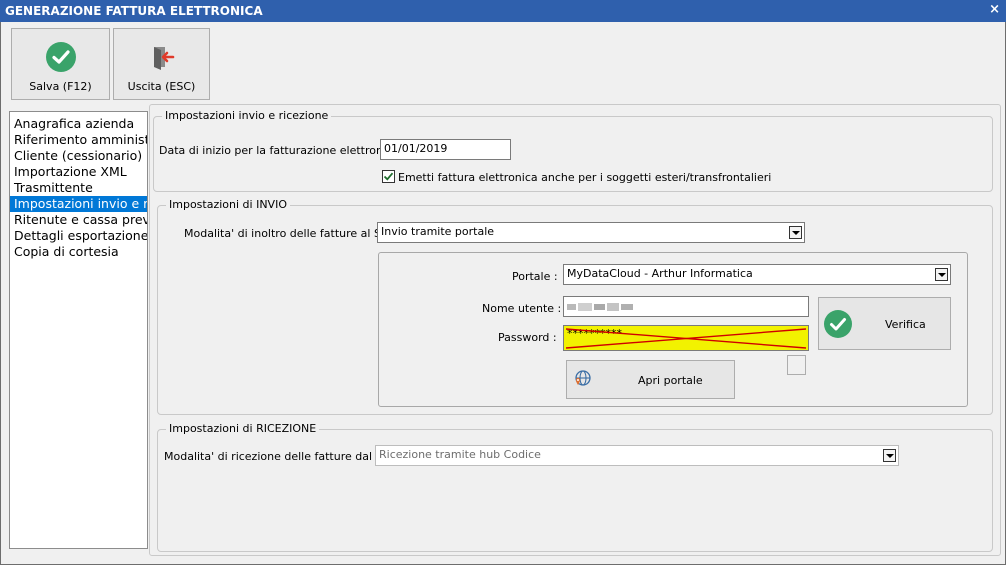  What do you see at coordinates (60, 86) in the screenshot?
I see `save-button-label: Salva (F12)` at bounding box center [60, 86].